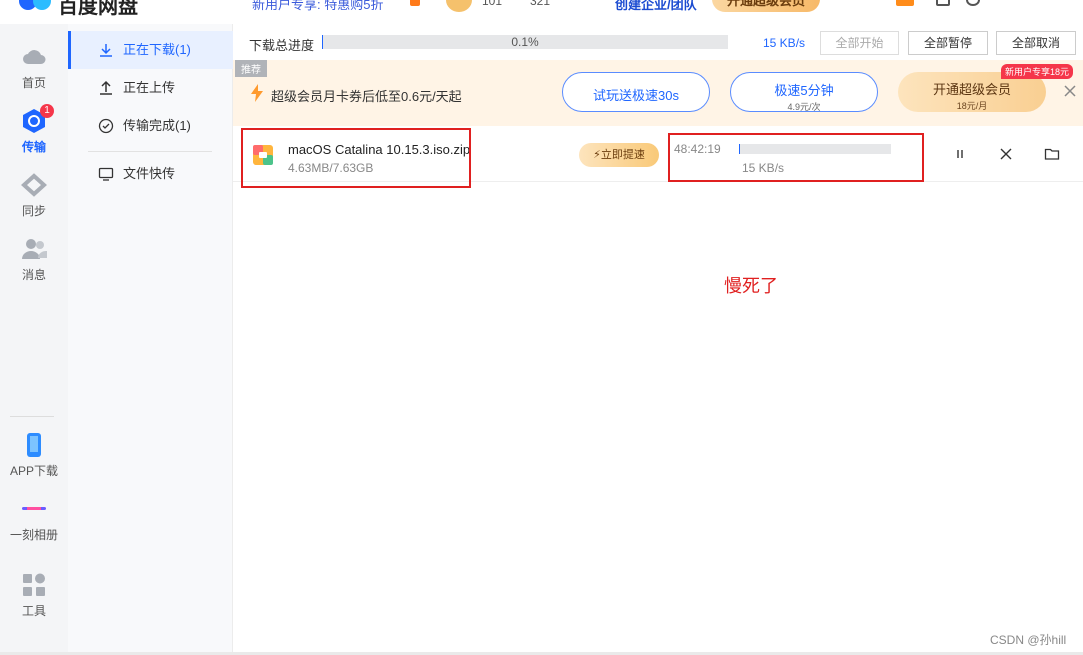 The height and width of the screenshot is (655, 1083). What do you see at coordinates (540, 4) in the screenshot?
I see `stat-count-2: 321` at bounding box center [540, 4].